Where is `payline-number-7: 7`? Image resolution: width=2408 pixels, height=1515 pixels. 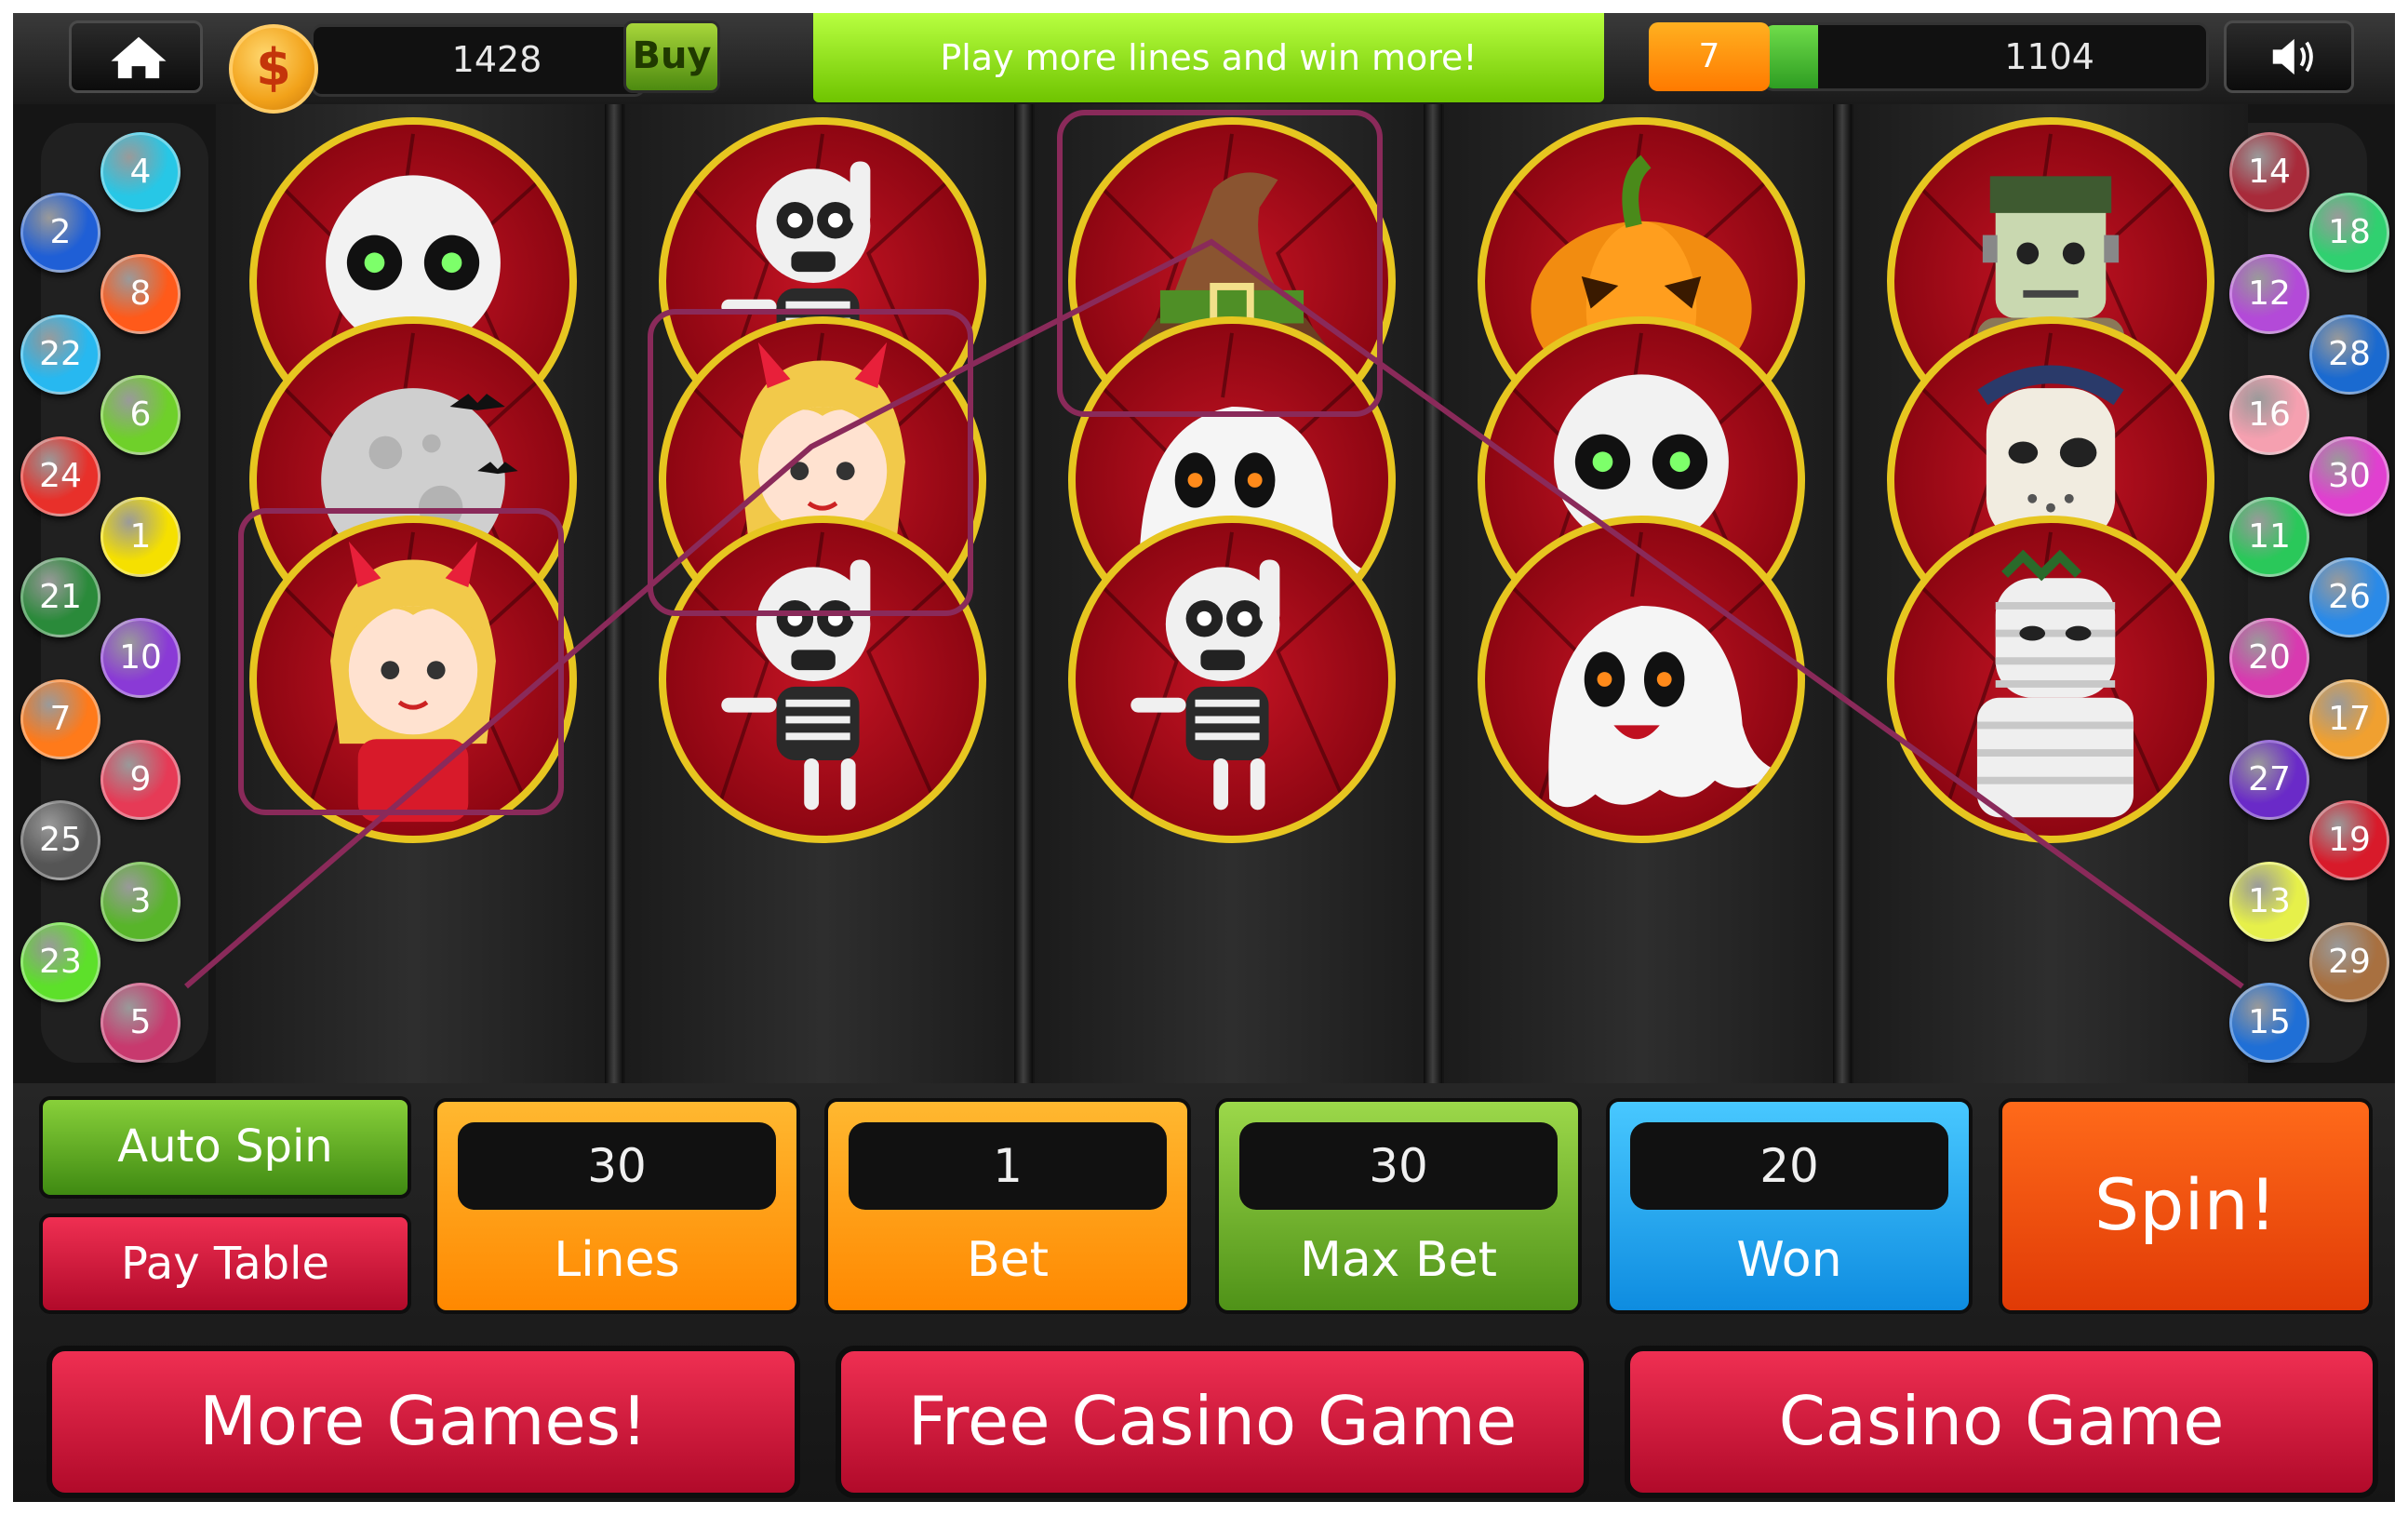
payline-number-7: 7 is located at coordinates (60, 718).